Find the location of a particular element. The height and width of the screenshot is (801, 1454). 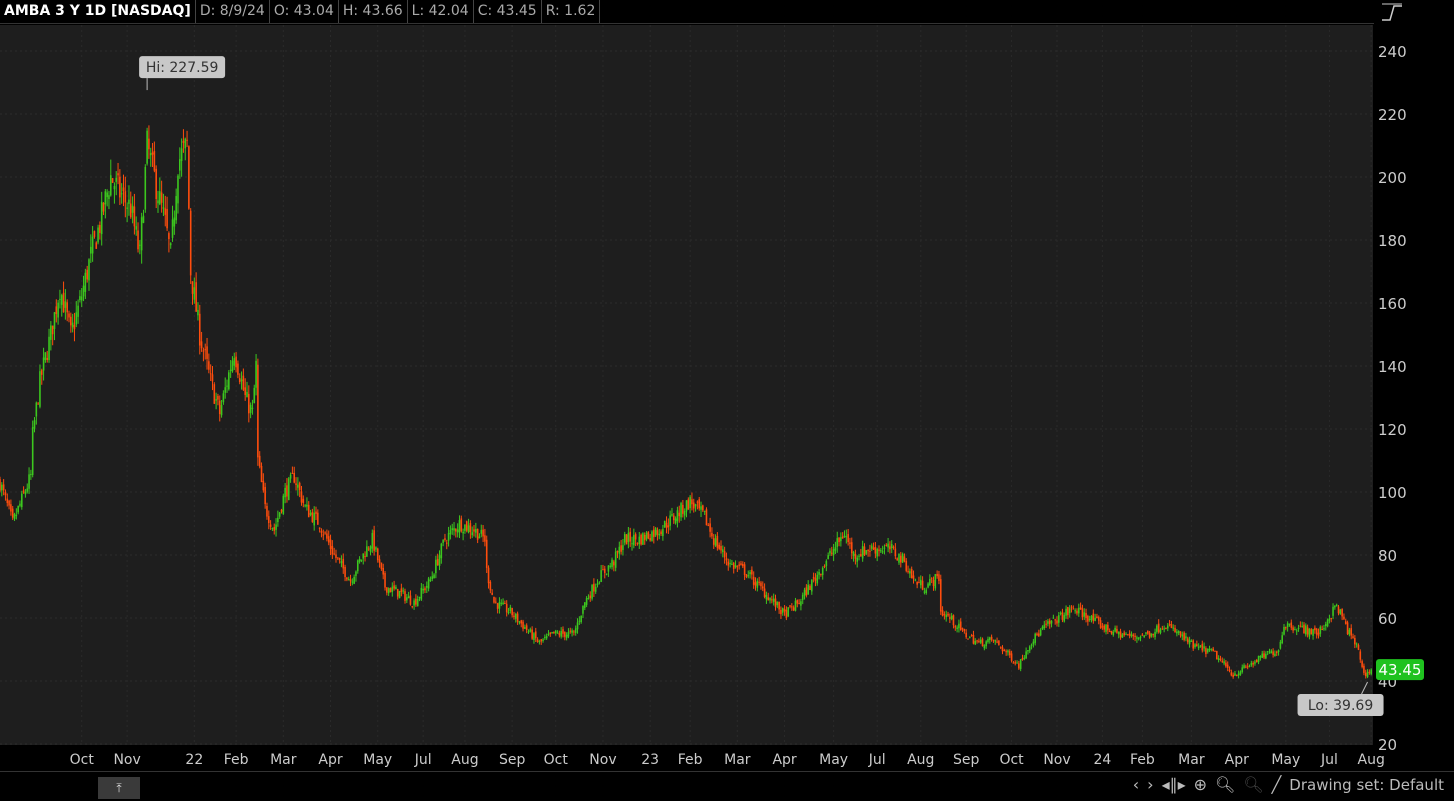

y-tick-label: 180 is located at coordinates (1392, 241).